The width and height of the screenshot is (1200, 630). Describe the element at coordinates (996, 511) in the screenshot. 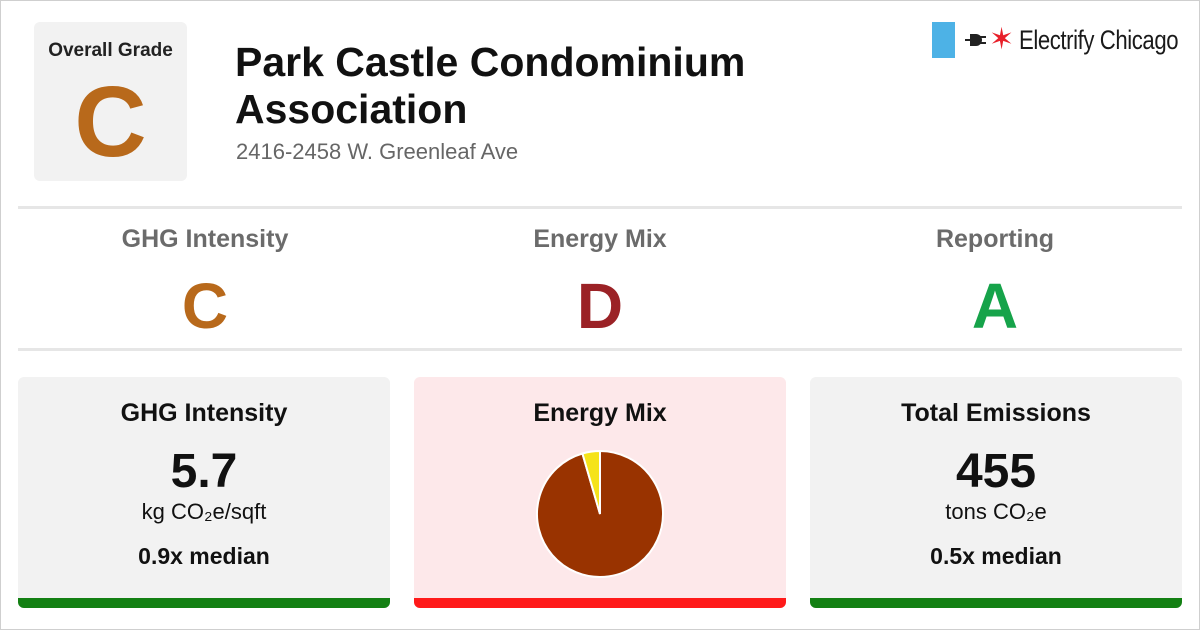

I see `total-emissions-unit: tons CO₂e` at that location.